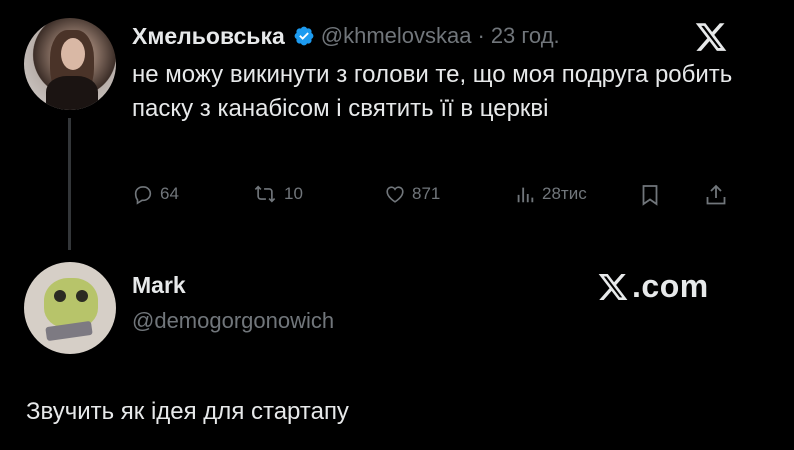  What do you see at coordinates (72, 93) in the screenshot?
I see `avatar-body` at bounding box center [72, 93].